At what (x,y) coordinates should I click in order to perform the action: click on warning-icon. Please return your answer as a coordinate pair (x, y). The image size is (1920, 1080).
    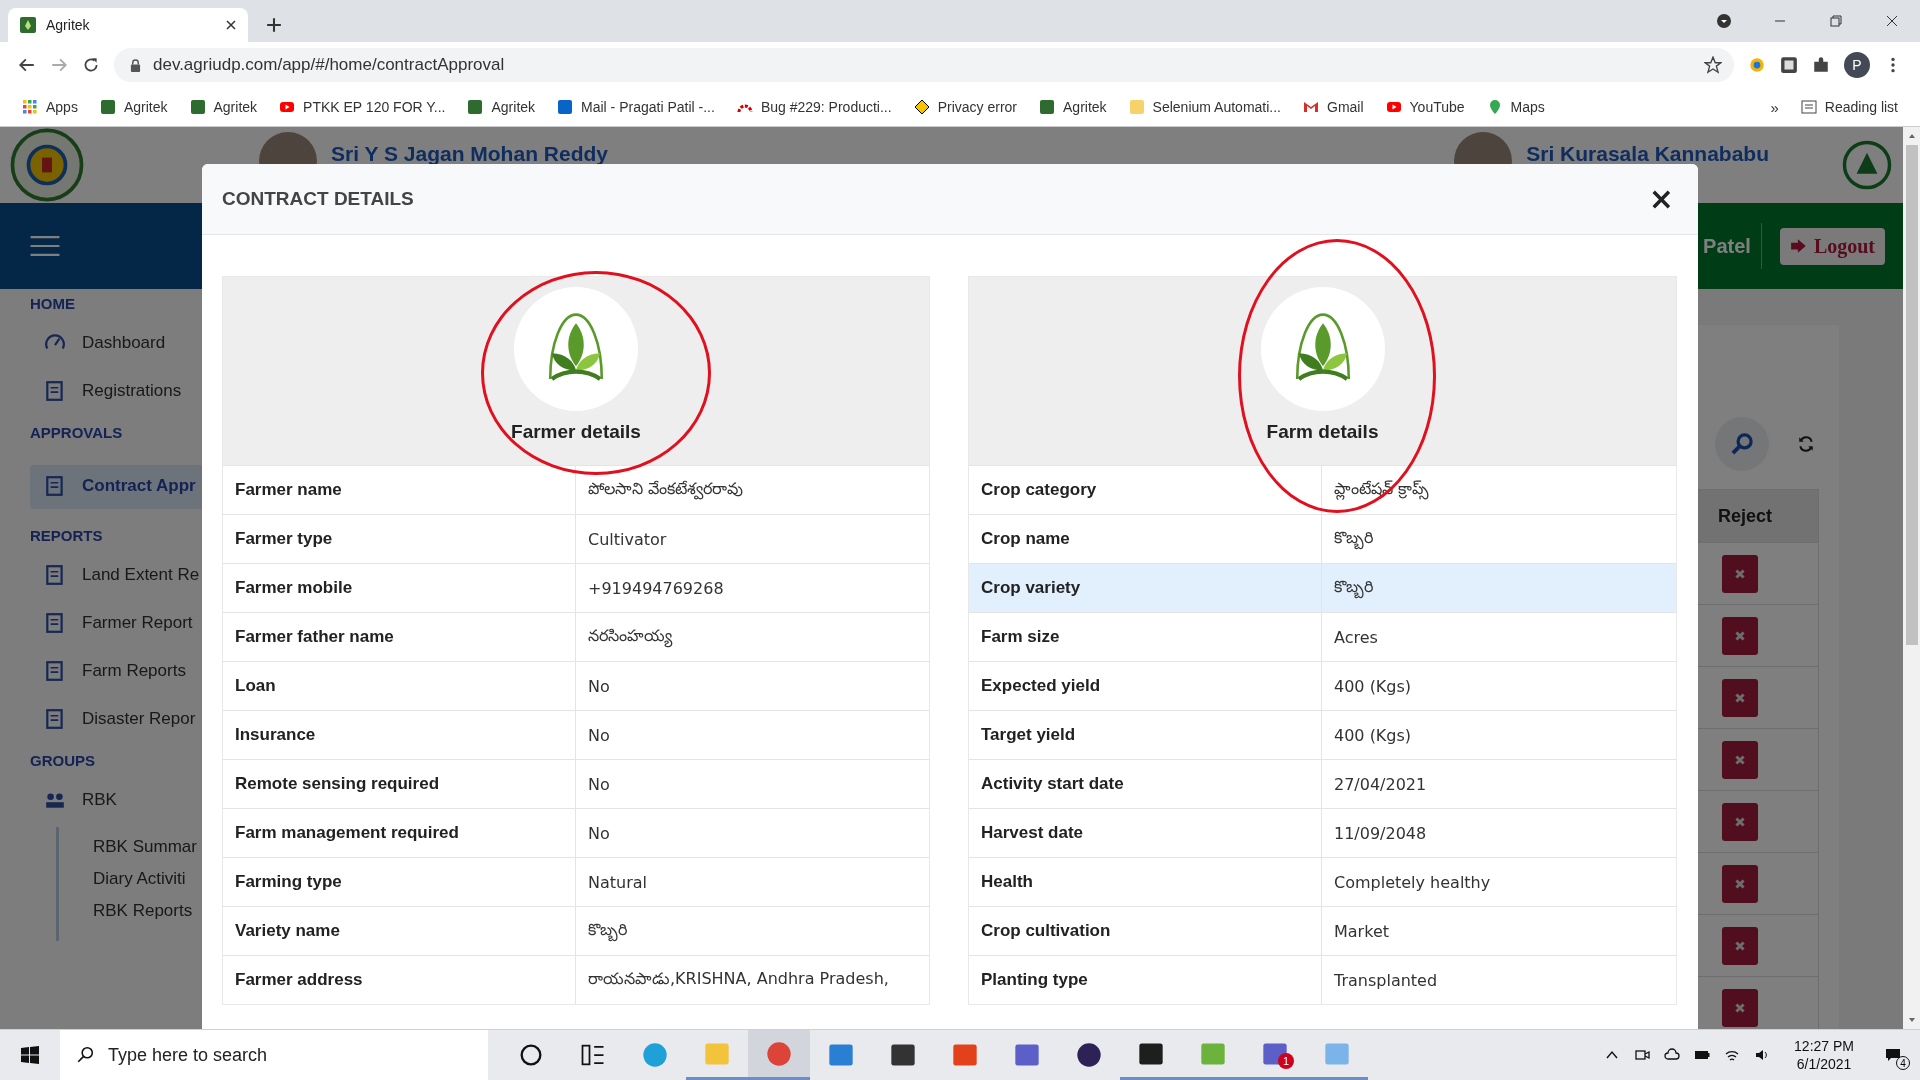
    Looking at the image, I should click on (921, 107).